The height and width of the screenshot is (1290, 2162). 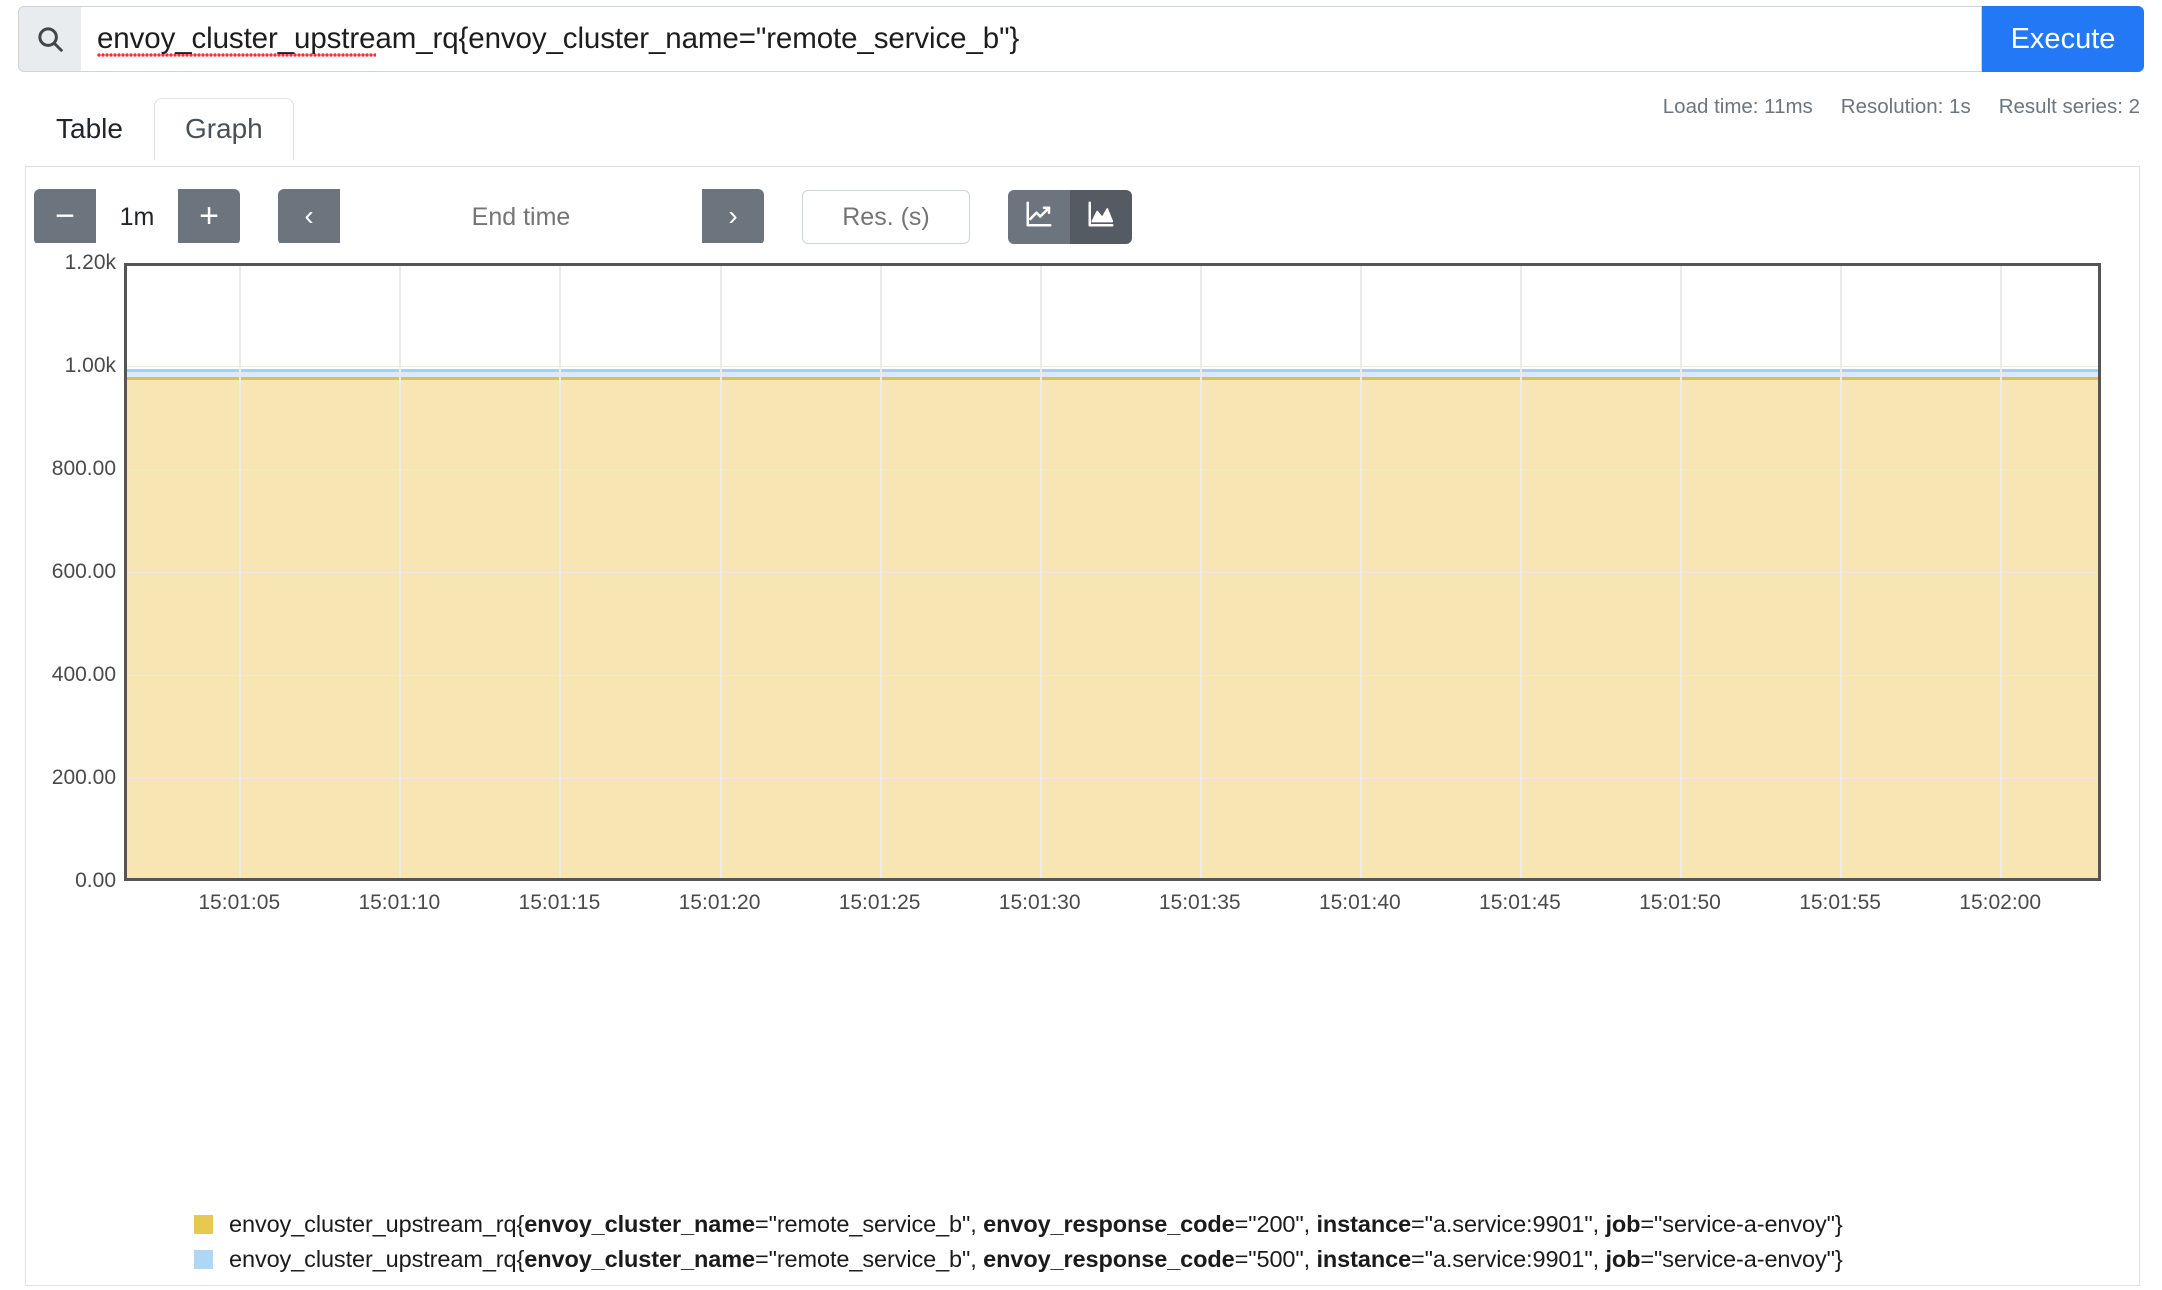 I want to click on y-axis-tick-label: 1.00k, so click(x=90, y=365).